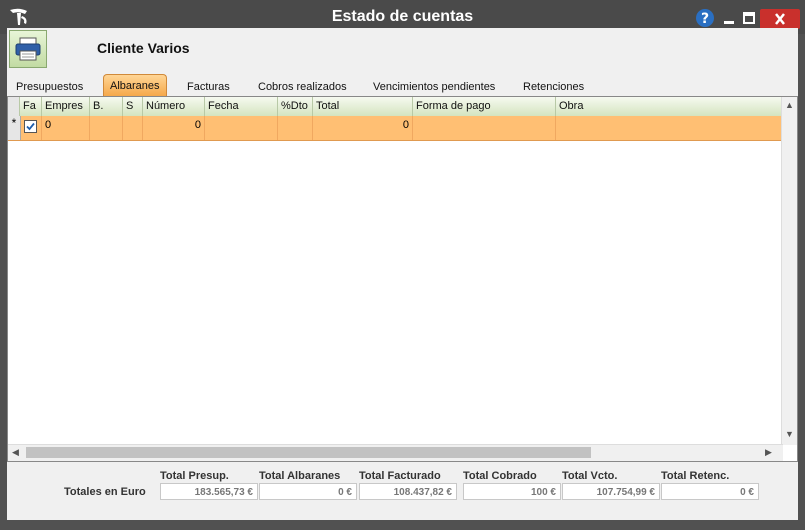 The height and width of the screenshot is (530, 805). Describe the element at coordinates (789, 434) in the screenshot. I see `scroll-down-icon: ▼` at that location.